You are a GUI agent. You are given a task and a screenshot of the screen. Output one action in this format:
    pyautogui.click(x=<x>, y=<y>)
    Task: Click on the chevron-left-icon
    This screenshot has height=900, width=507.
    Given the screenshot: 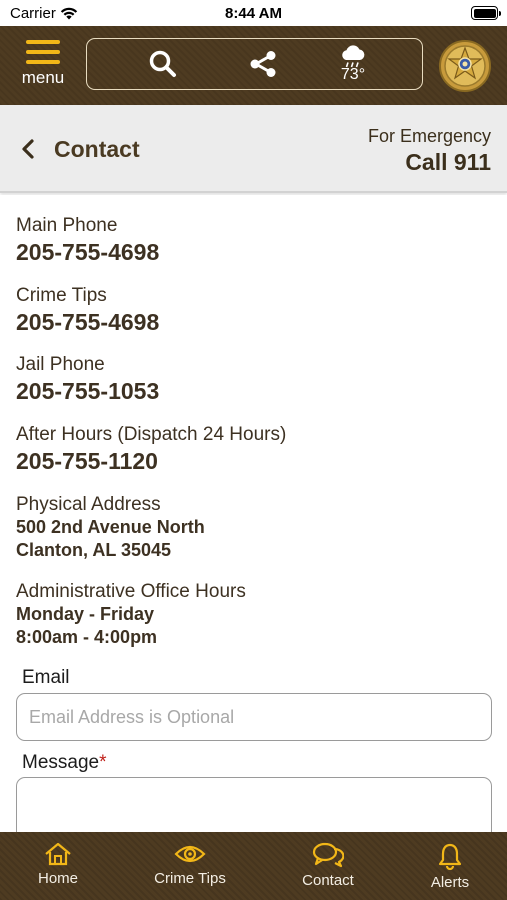 What is the action you would take?
    pyautogui.click(x=28, y=149)
    